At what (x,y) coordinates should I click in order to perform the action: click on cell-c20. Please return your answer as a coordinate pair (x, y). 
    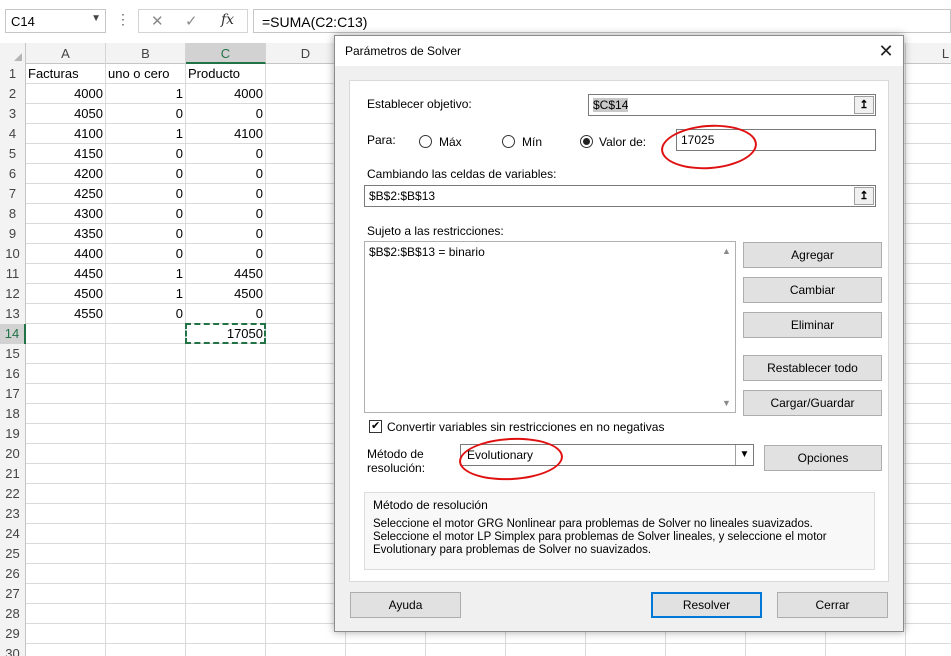
    Looking at the image, I should click on (226, 454).